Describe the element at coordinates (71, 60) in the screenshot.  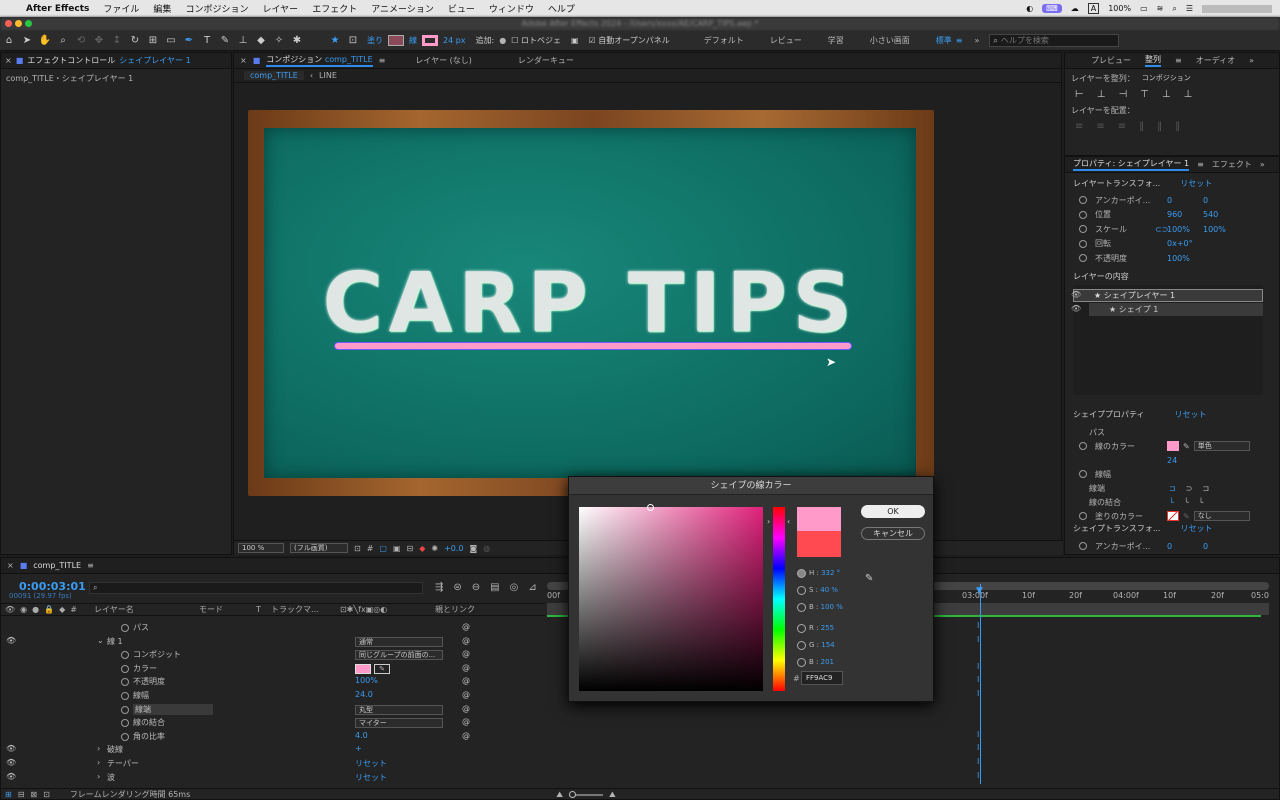
I see `effect-controls-tab: エフェクトコントロール` at that location.